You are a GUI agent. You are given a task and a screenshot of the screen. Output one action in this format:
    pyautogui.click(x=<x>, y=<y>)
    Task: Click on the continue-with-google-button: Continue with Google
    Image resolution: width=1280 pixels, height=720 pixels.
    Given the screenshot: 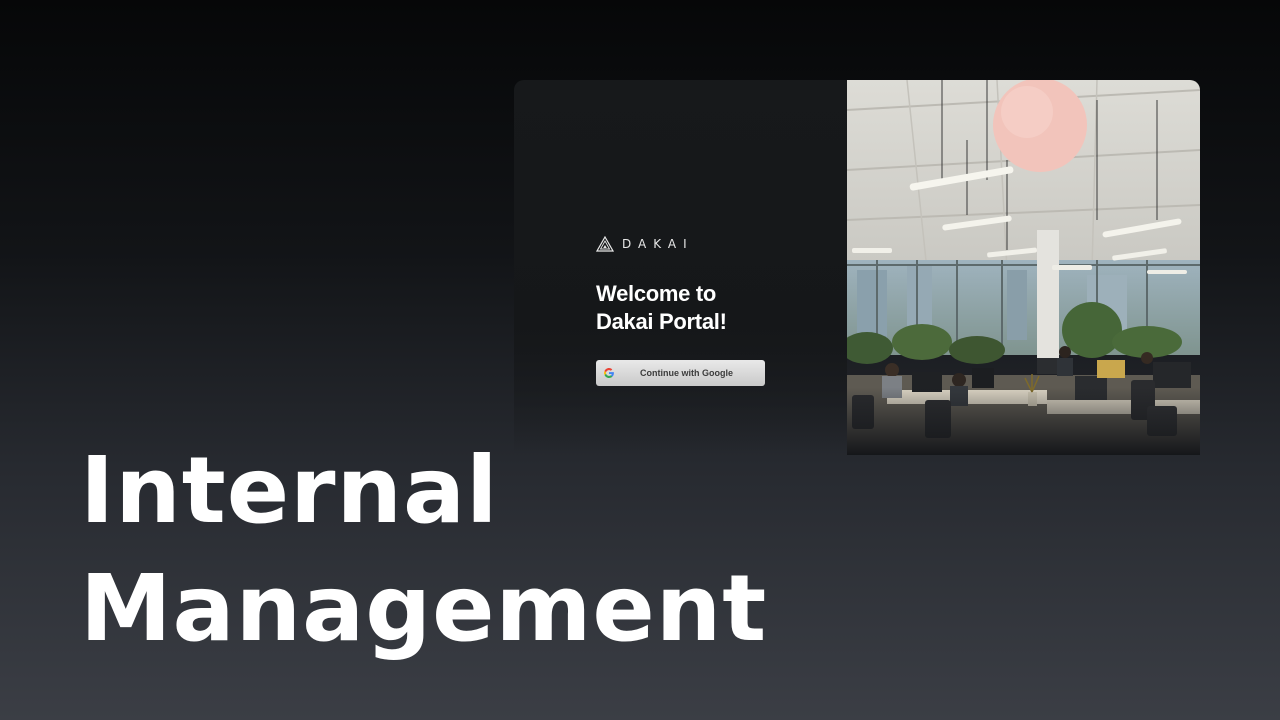 What is the action you would take?
    pyautogui.click(x=680, y=373)
    